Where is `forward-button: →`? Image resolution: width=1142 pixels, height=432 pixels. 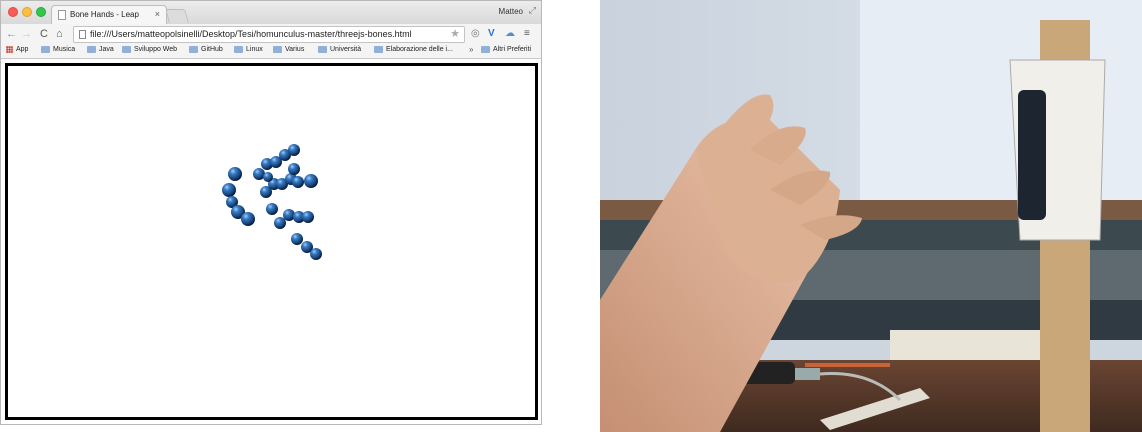 forward-button: → is located at coordinates (26, 34).